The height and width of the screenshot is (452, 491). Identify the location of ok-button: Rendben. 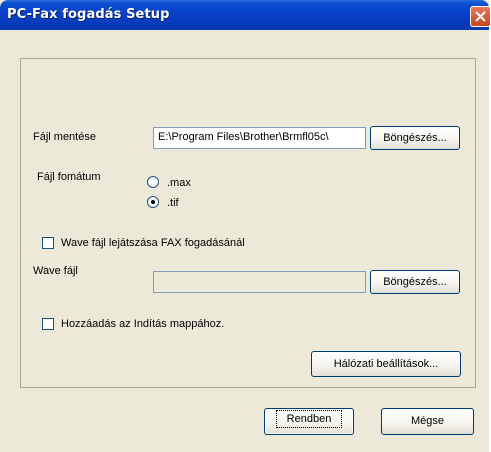
(309, 421).